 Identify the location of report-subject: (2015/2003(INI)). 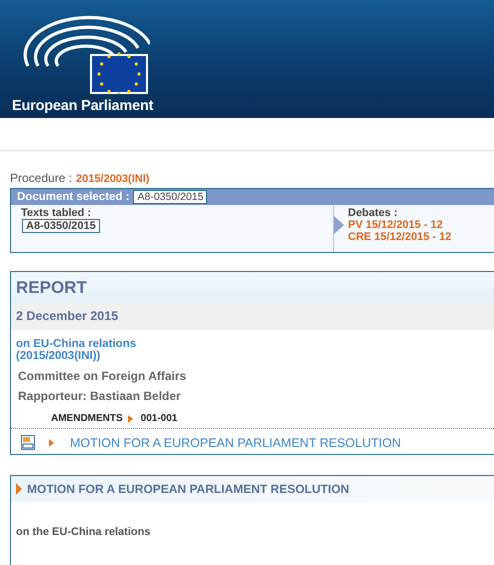
(59, 356).